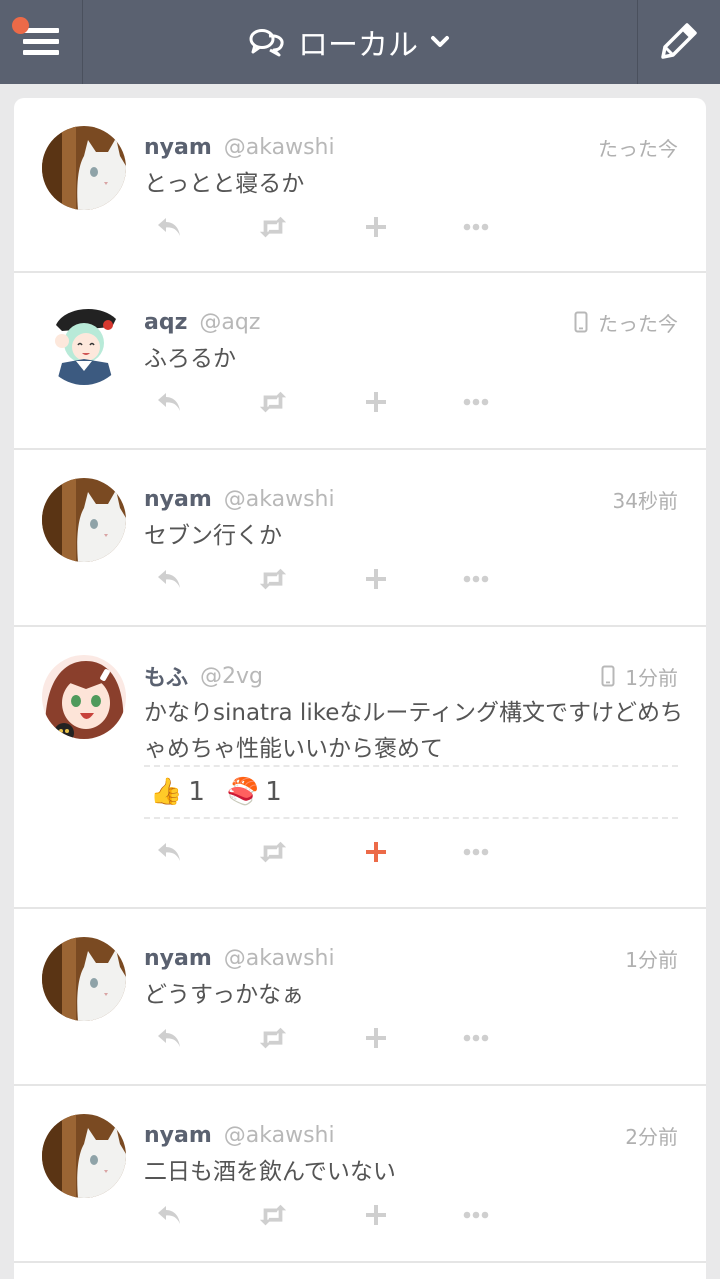  What do you see at coordinates (678, 42) in the screenshot?
I see `compose-button` at bounding box center [678, 42].